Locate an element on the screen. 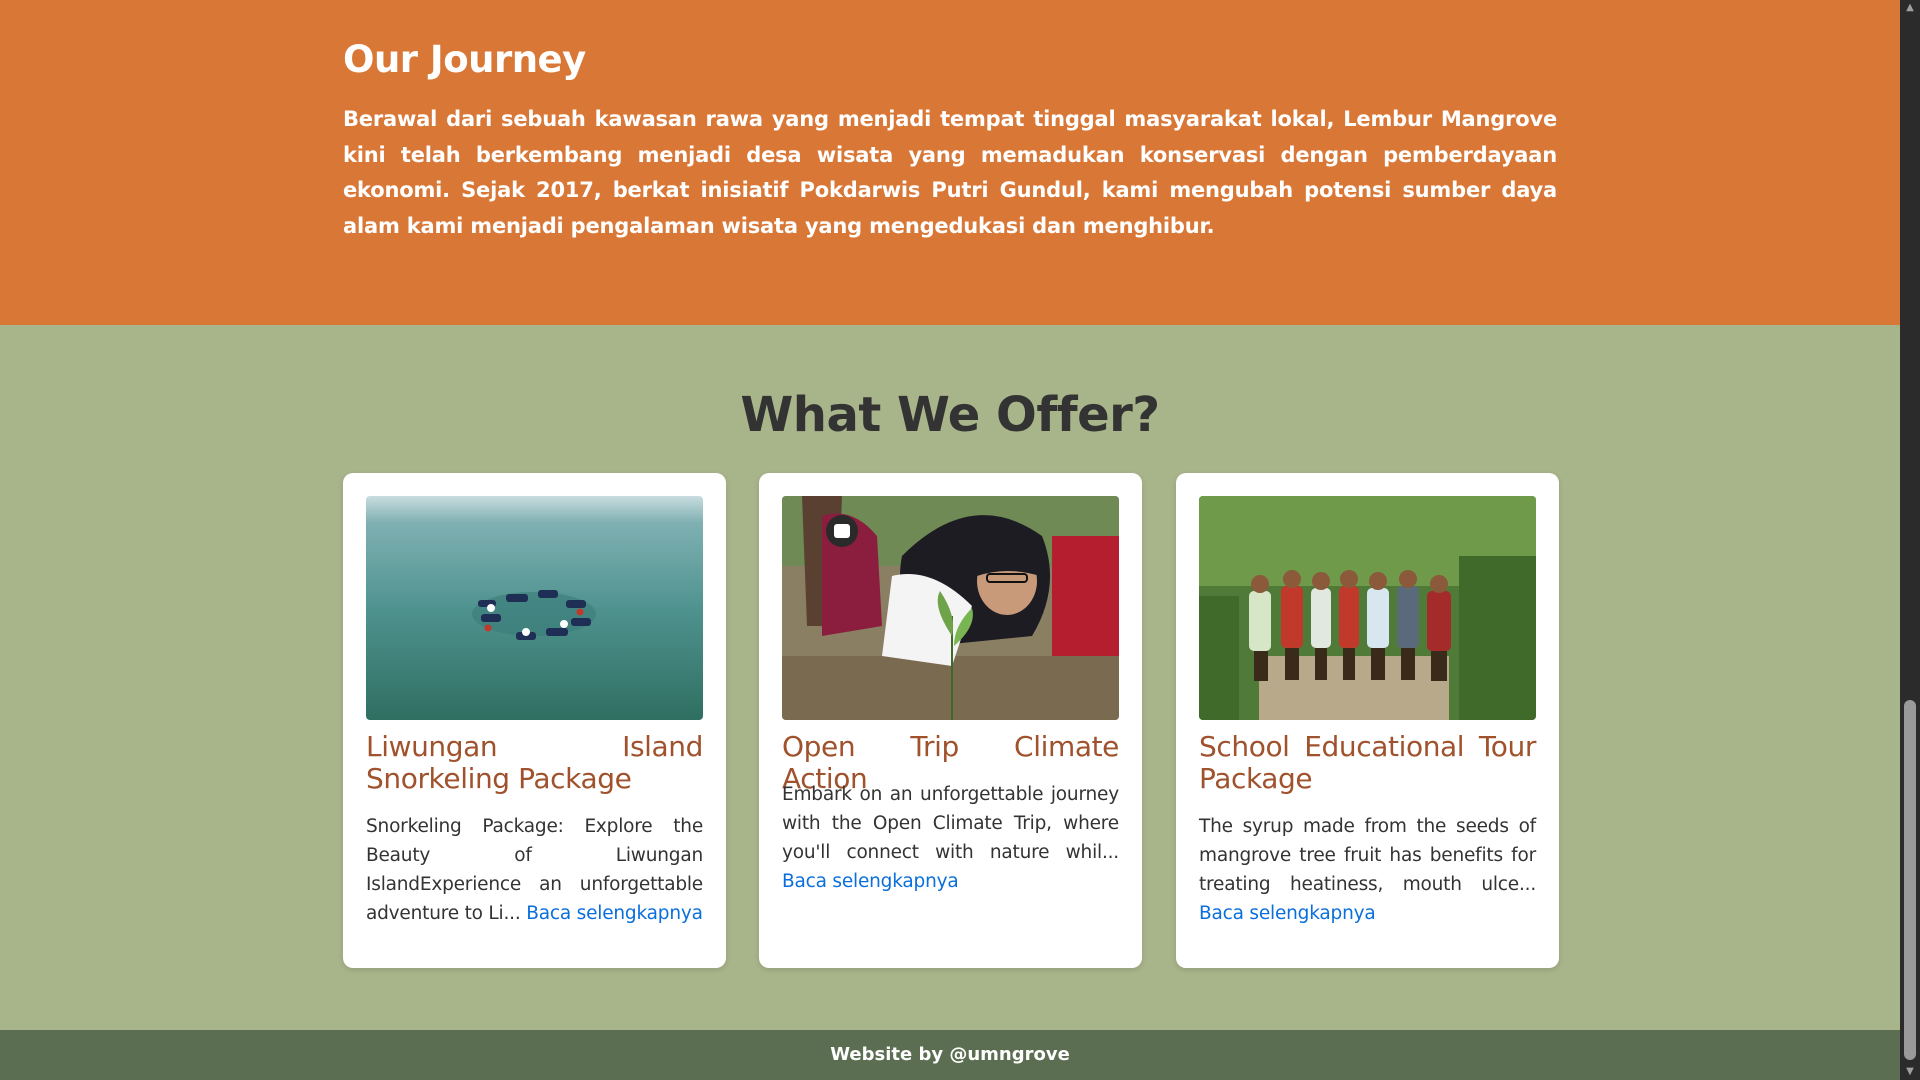 Image resolution: width=1920 pixels, height=1080 pixels. vertical-scrollbar: ▲ ▼ is located at coordinates (1910, 540).